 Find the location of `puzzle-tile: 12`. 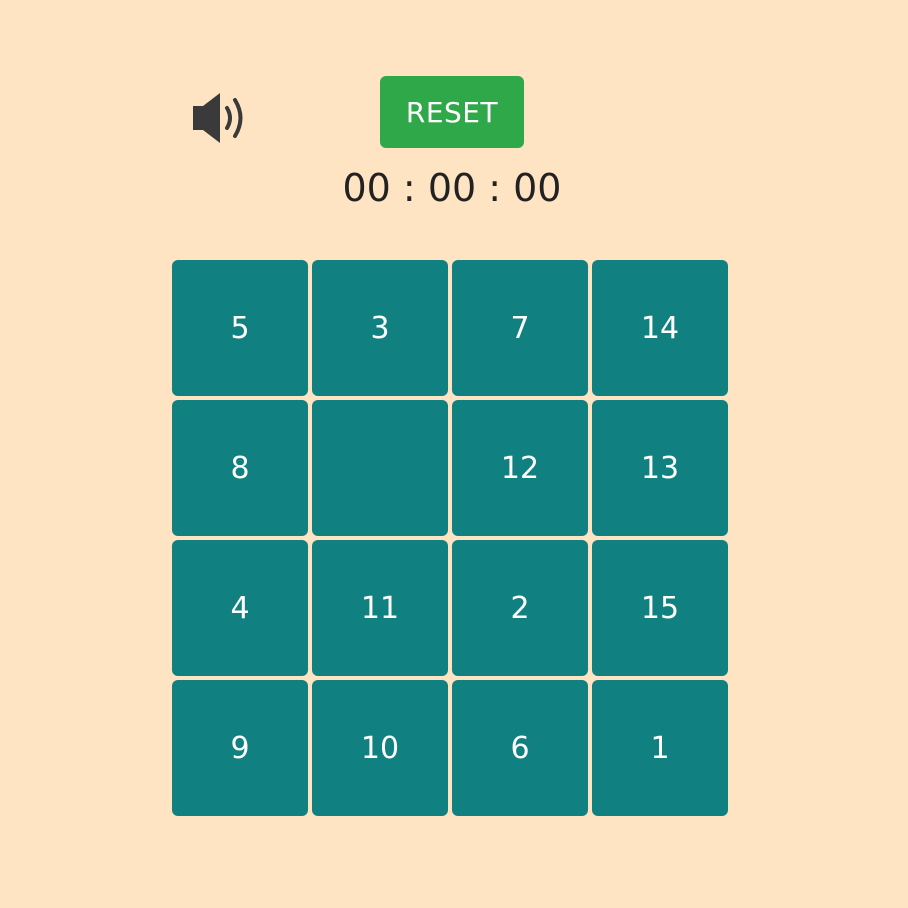

puzzle-tile: 12 is located at coordinates (520, 468).